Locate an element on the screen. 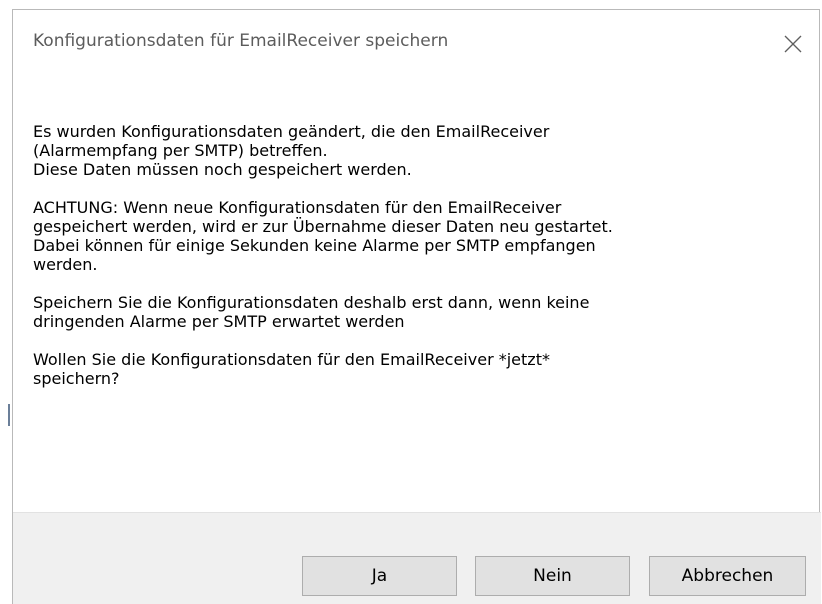  close-icon is located at coordinates (793, 44).